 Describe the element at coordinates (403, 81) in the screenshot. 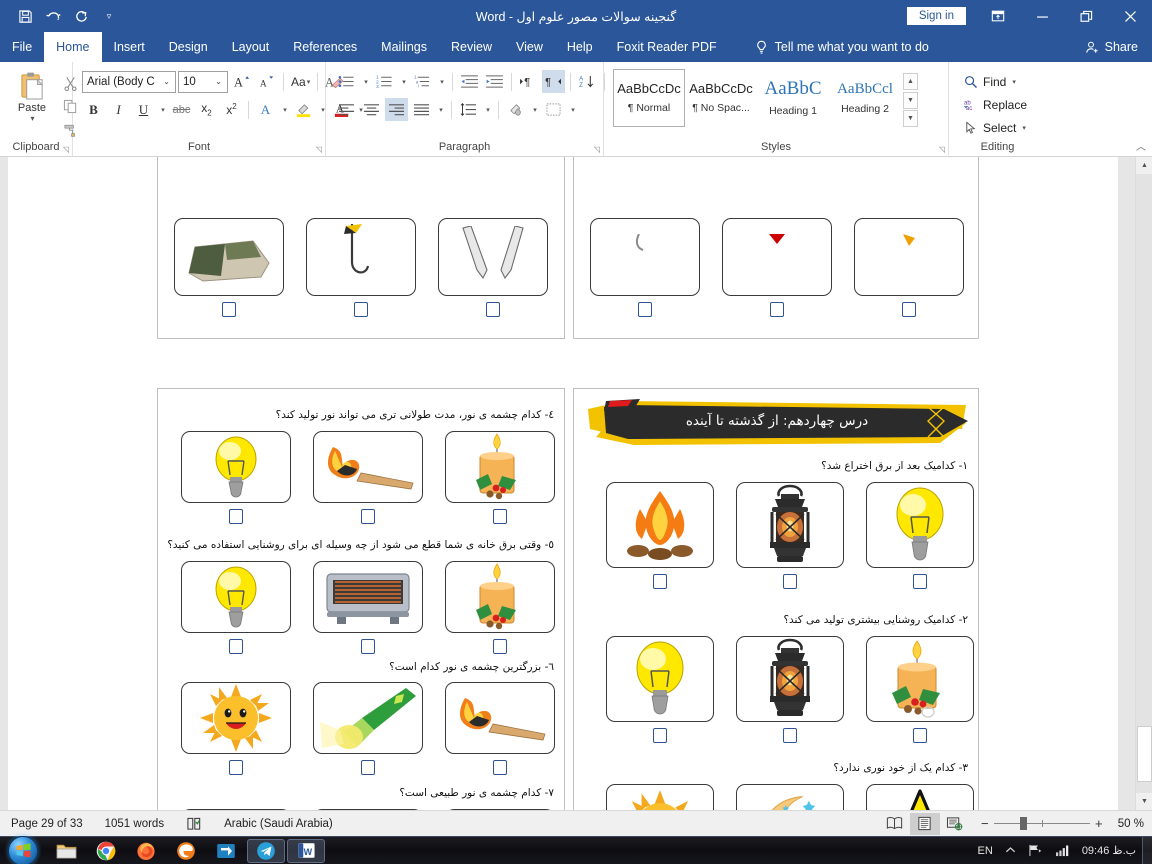

I see `numbering-dropdown-icon: ▾` at that location.